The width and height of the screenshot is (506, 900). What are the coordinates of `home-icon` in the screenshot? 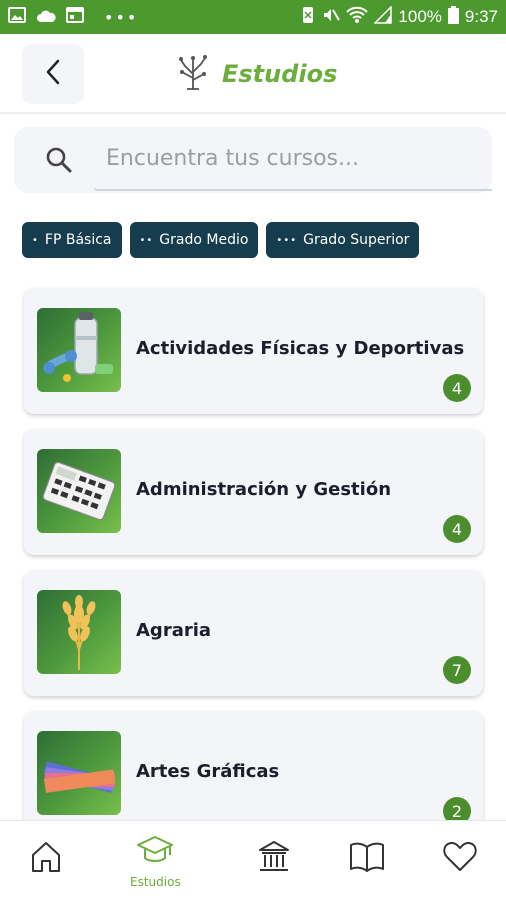 It's located at (46, 859).